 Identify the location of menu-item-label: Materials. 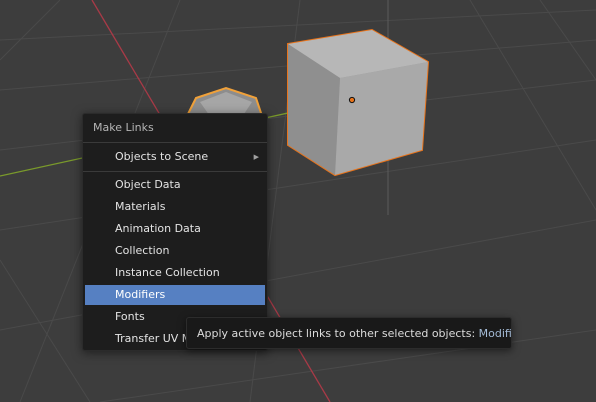
(140, 206).